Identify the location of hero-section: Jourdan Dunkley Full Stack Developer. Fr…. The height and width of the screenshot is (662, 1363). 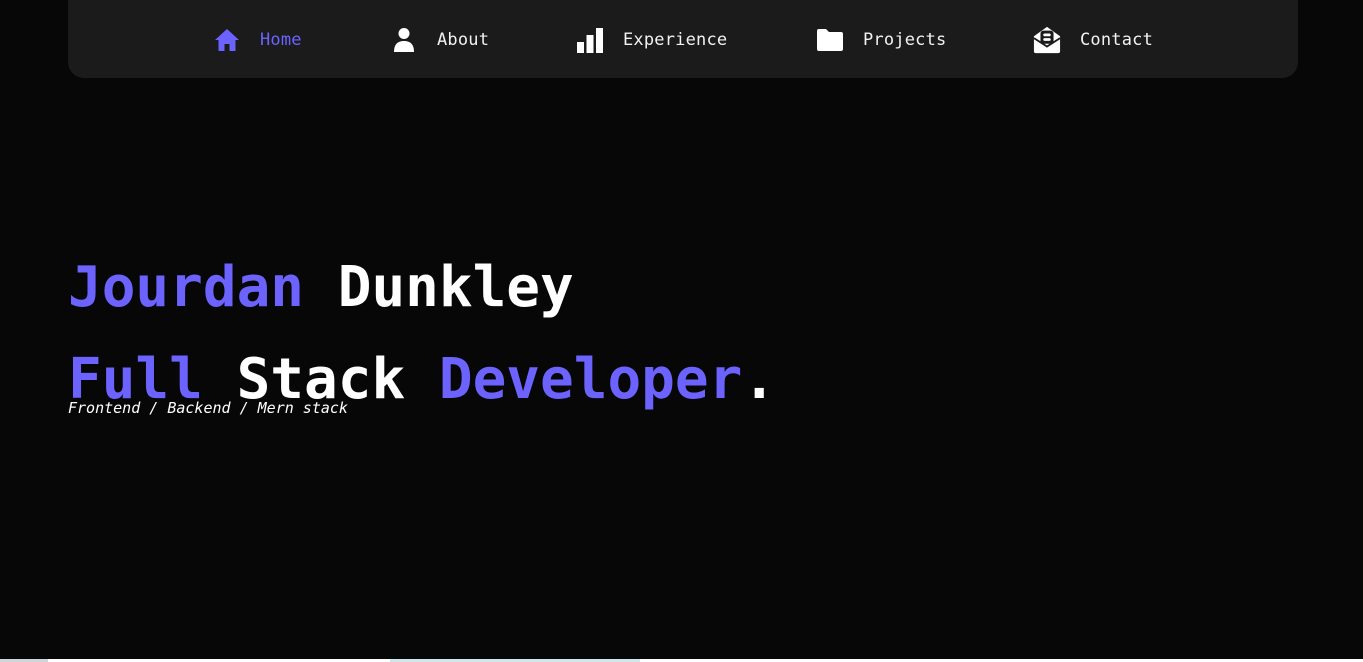
(422, 336).